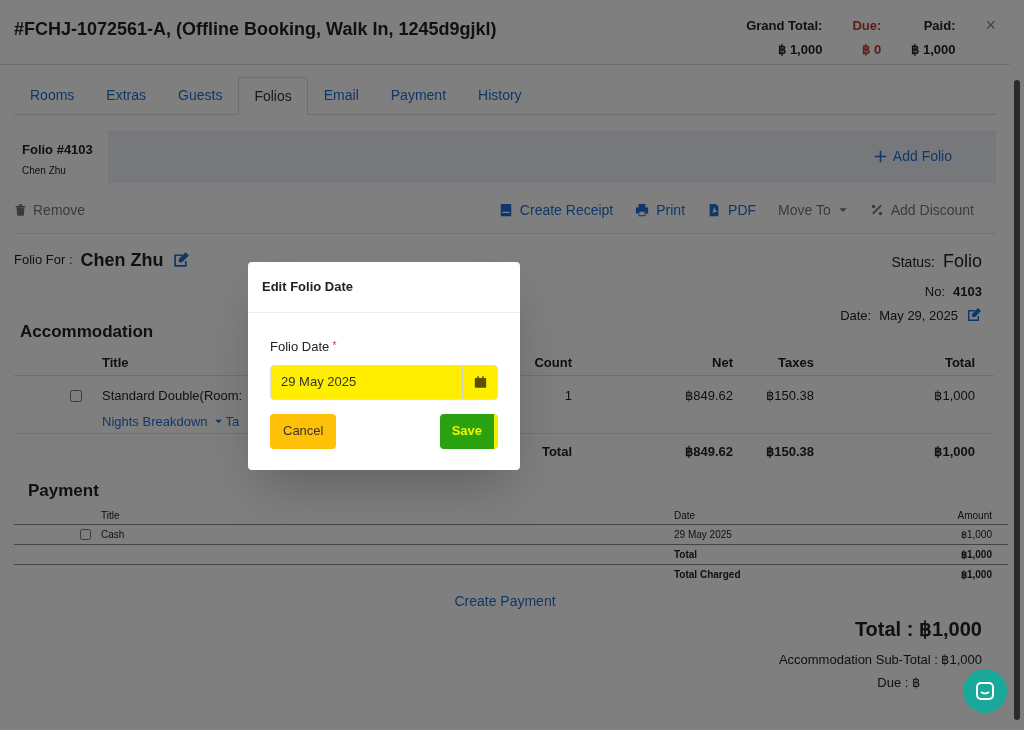 This screenshot has width=1024, height=730. Describe the element at coordinates (795, 362) in the screenshot. I see `column-header: Taxes` at that location.